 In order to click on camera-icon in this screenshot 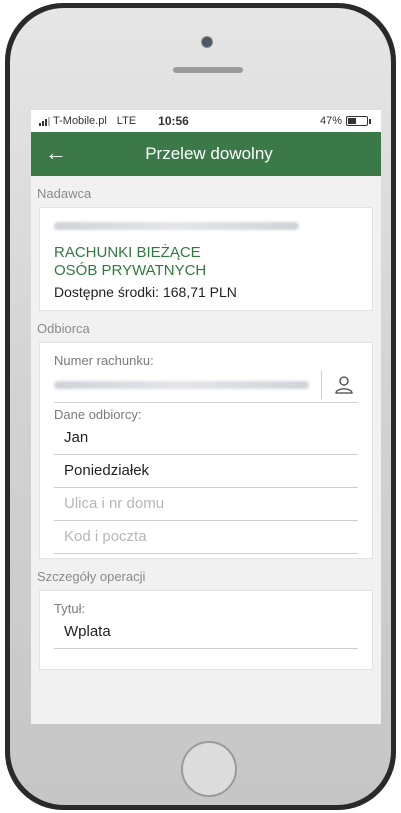, I will do `click(207, 42)`.